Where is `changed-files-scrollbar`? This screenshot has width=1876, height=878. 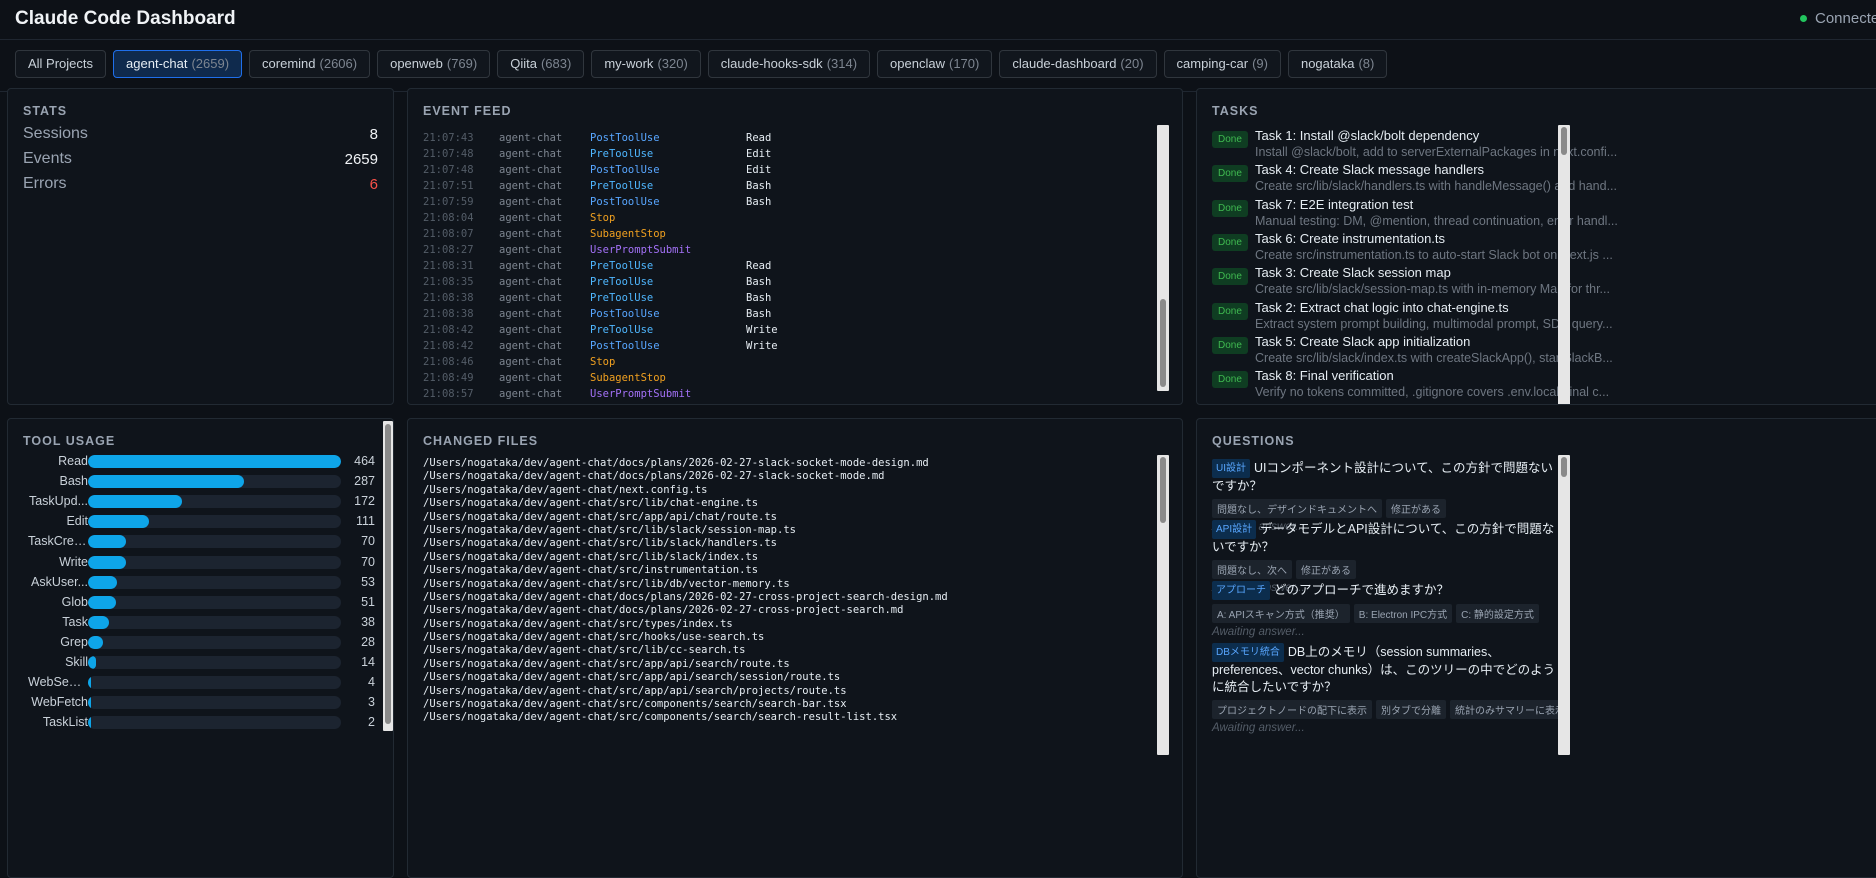
changed-files-scrollbar is located at coordinates (1163, 605).